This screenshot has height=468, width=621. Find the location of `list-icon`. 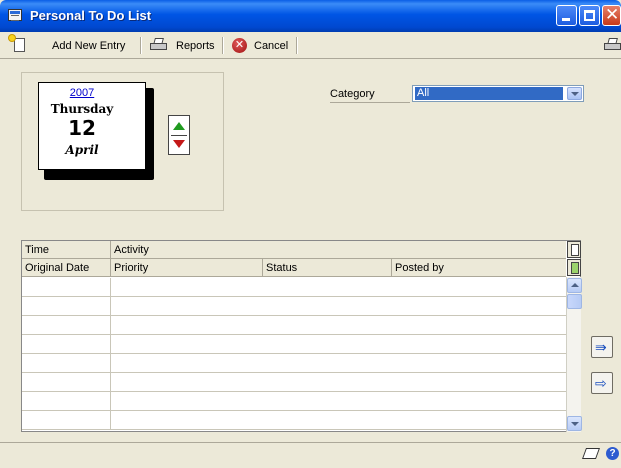

list-icon is located at coordinates (15, 15).